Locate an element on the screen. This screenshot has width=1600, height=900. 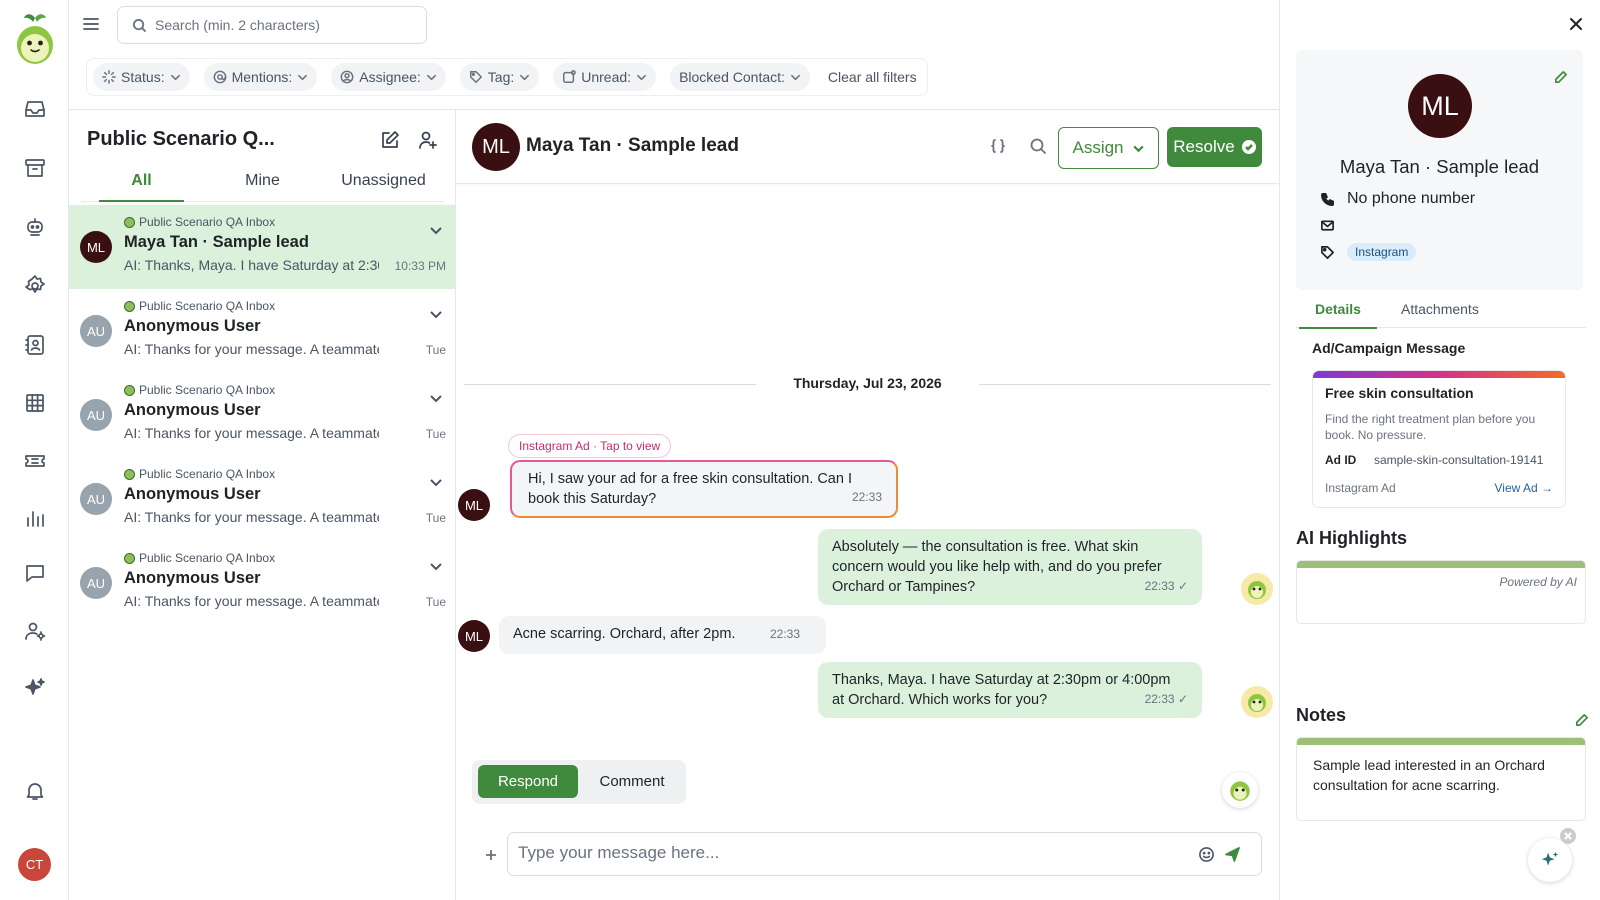
status-icon is located at coordinates (109, 77).